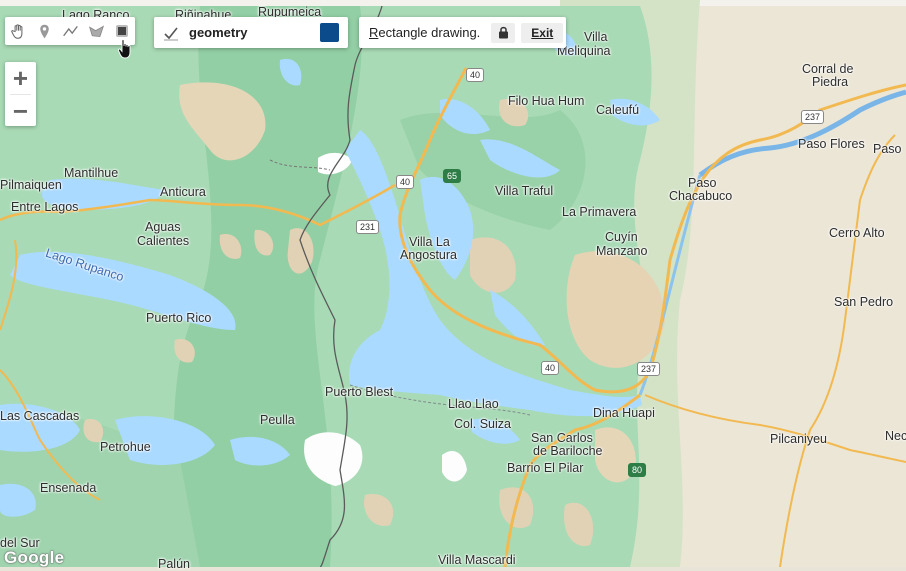 The image size is (906, 571). I want to click on zoom-control: + −, so click(20, 94).